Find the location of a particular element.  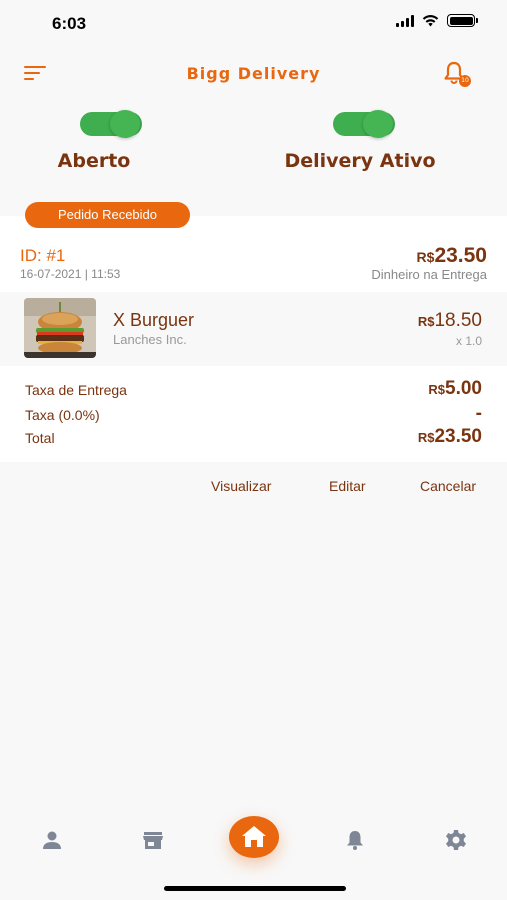

gear-icon is located at coordinates (456, 840).